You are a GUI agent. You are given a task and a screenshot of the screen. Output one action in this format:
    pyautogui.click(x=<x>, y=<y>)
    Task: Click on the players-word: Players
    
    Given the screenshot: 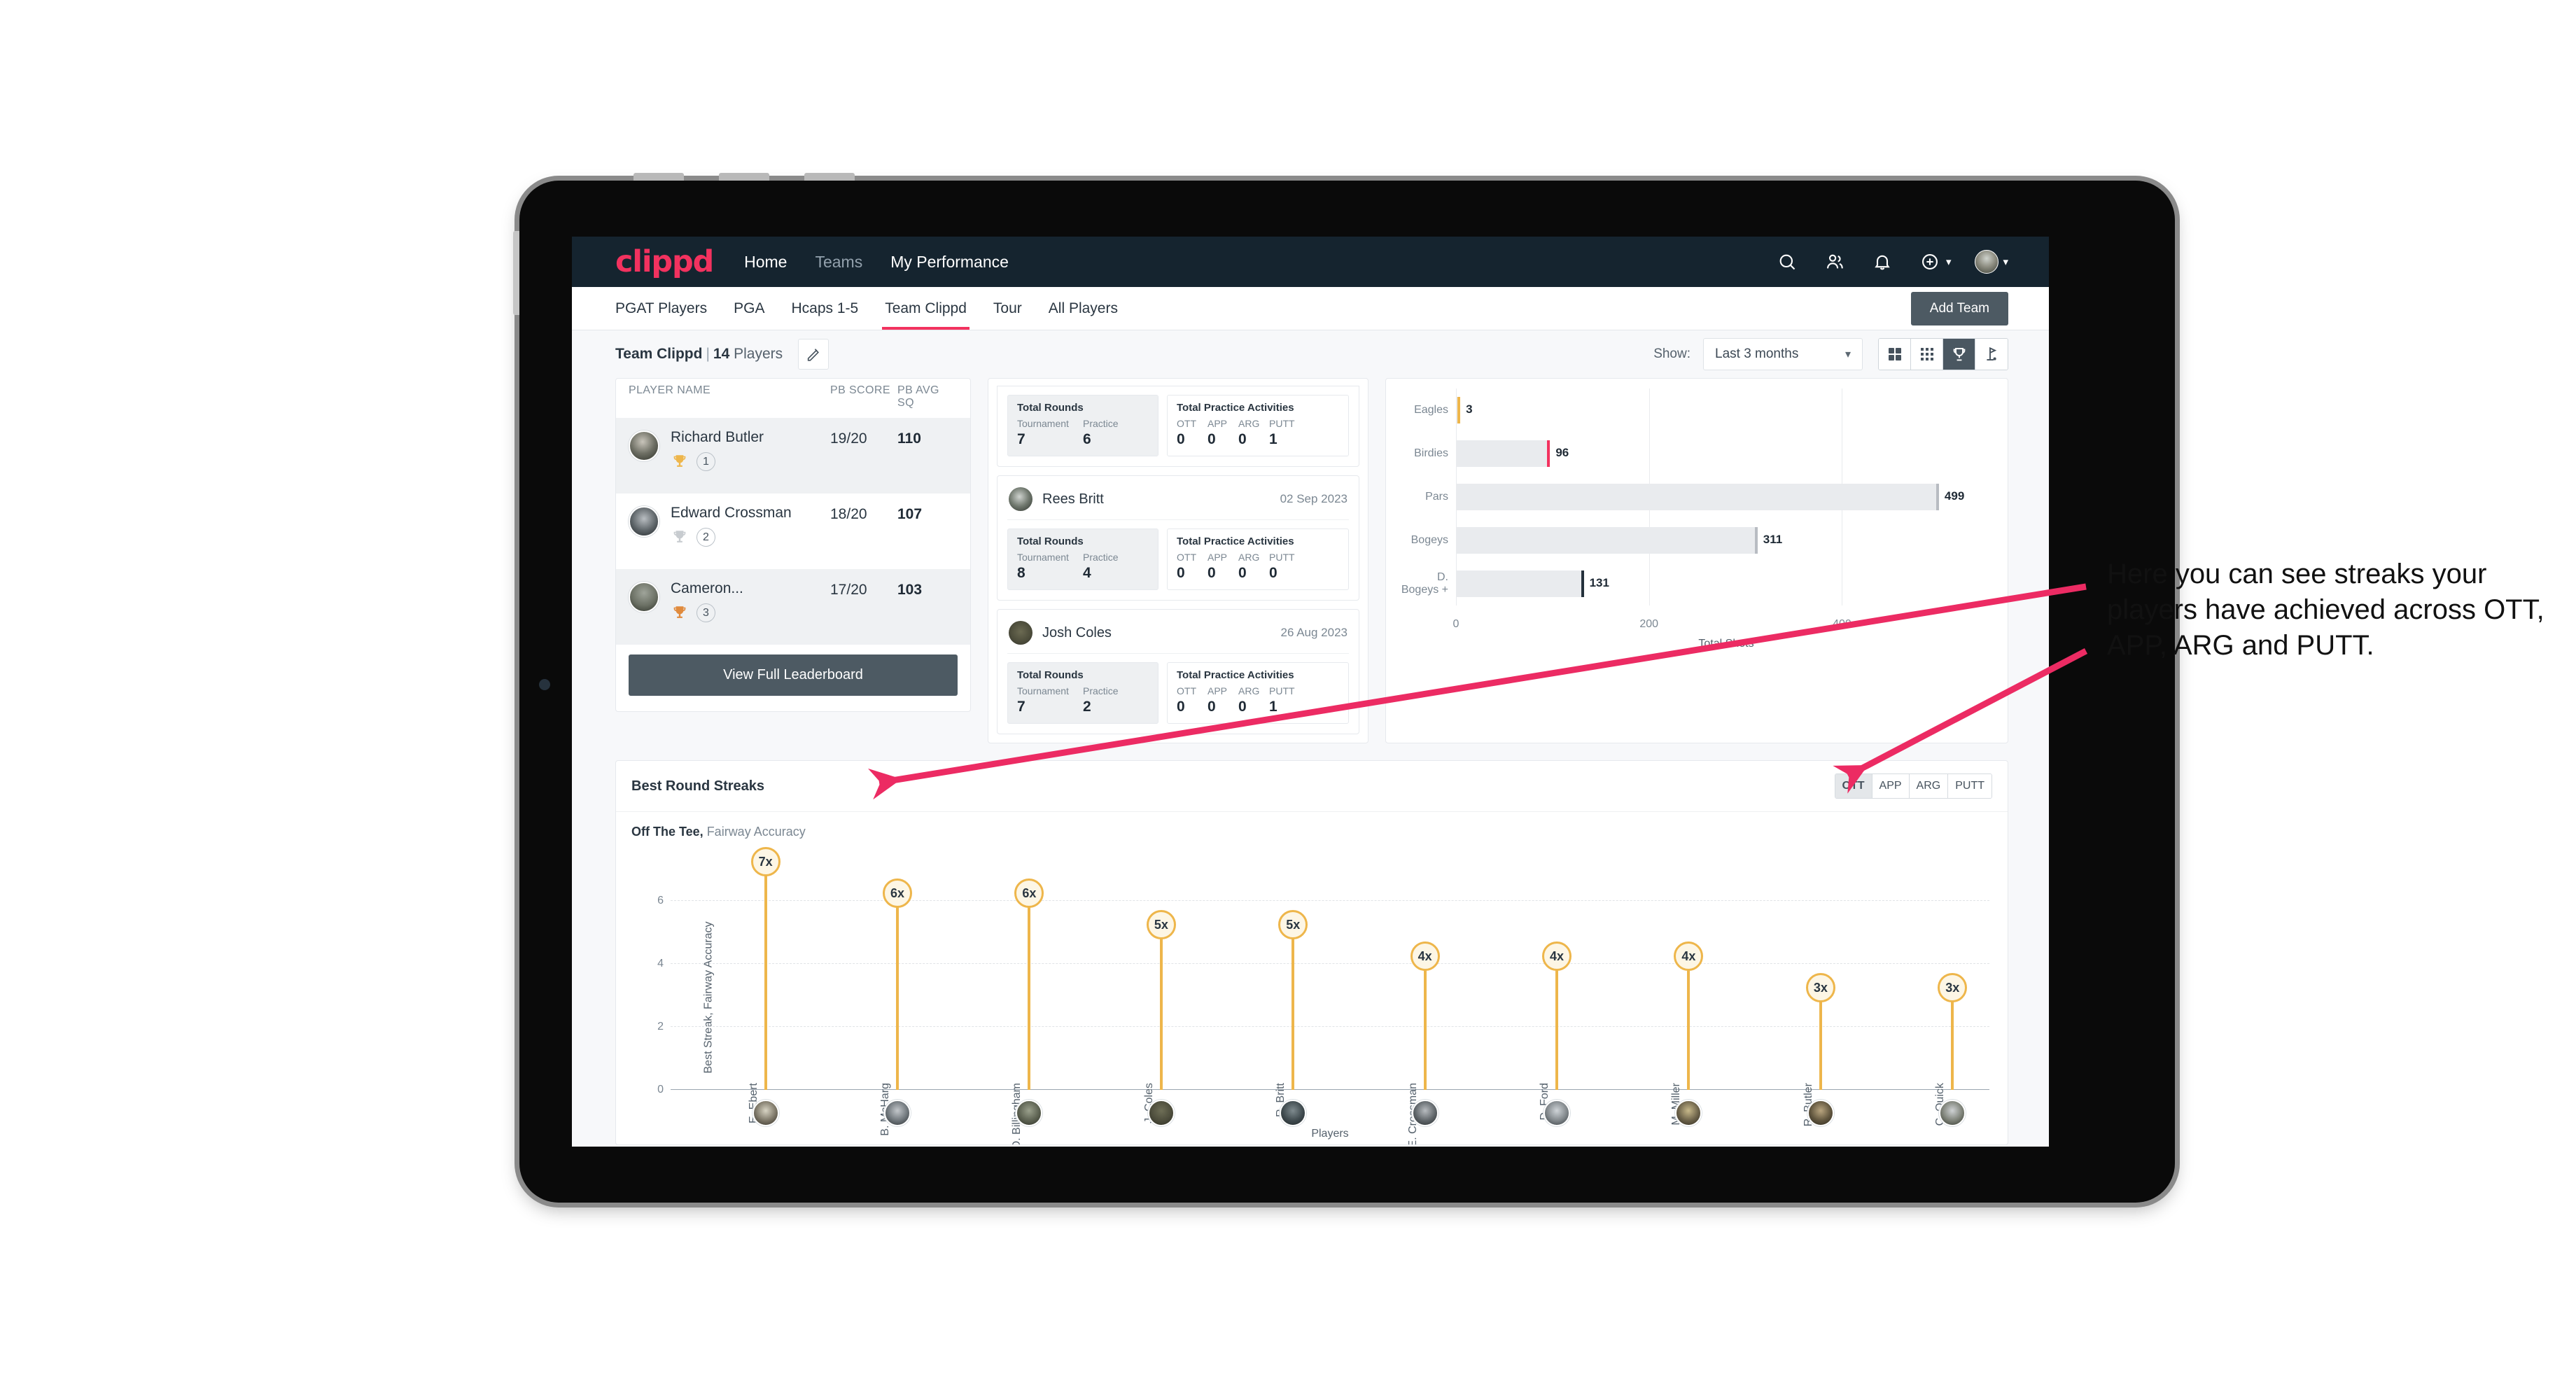 What is the action you would take?
    pyautogui.click(x=758, y=354)
    